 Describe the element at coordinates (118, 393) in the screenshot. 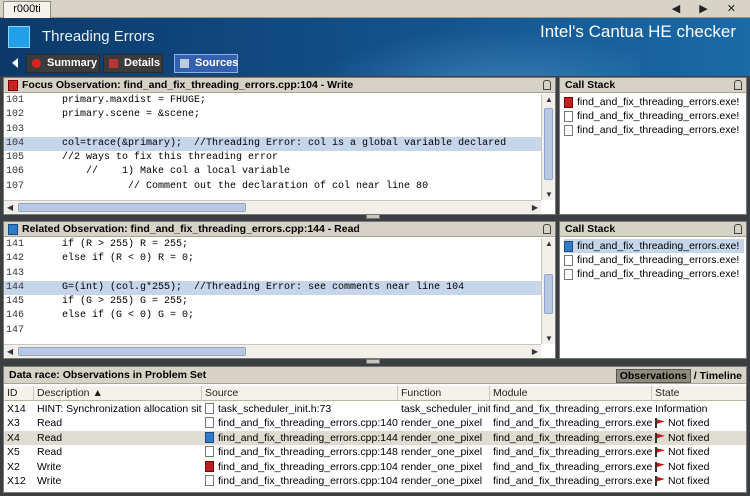

I see `column-header-description: Description ▲` at that location.